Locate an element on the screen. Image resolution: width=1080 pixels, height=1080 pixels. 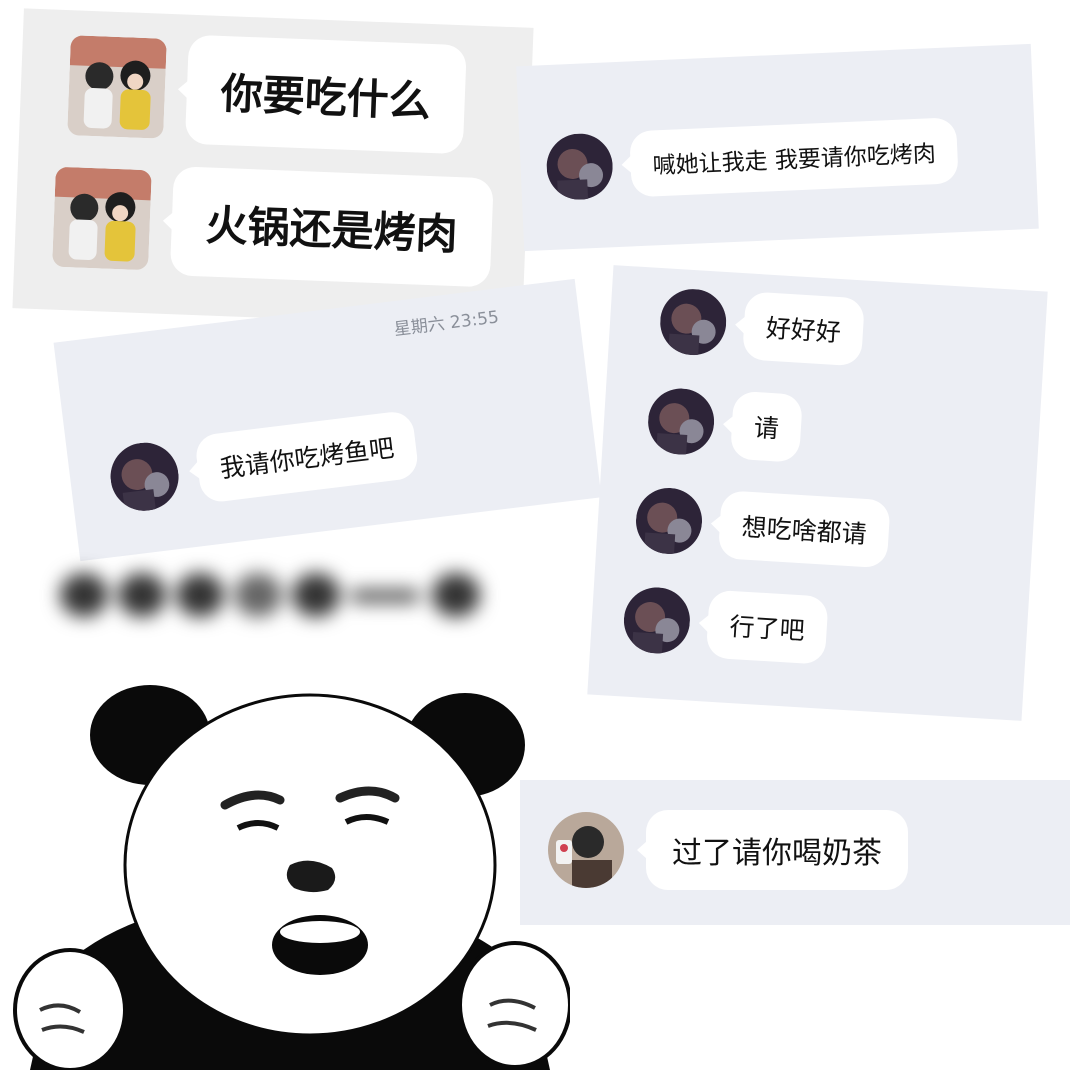
message-bubble: 想吃啥都请 is located at coordinates (804, 529).